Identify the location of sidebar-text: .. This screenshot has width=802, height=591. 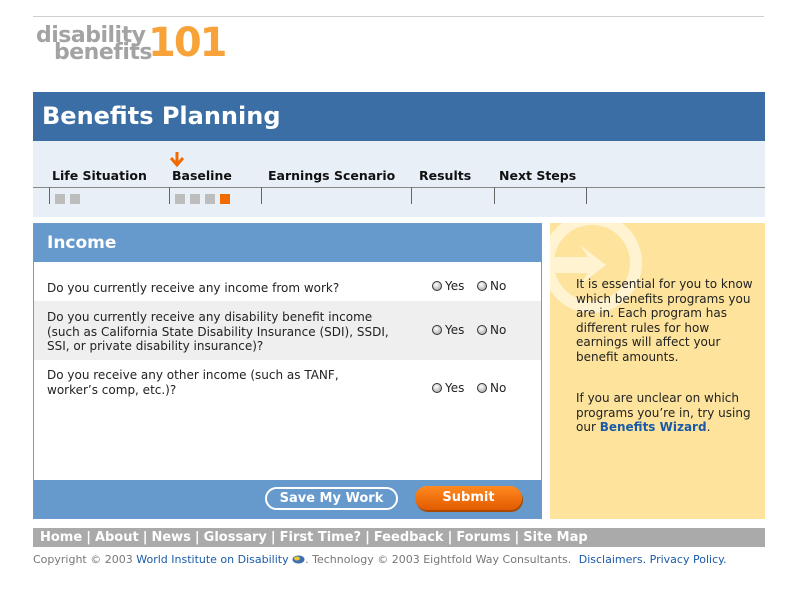
(708, 427).